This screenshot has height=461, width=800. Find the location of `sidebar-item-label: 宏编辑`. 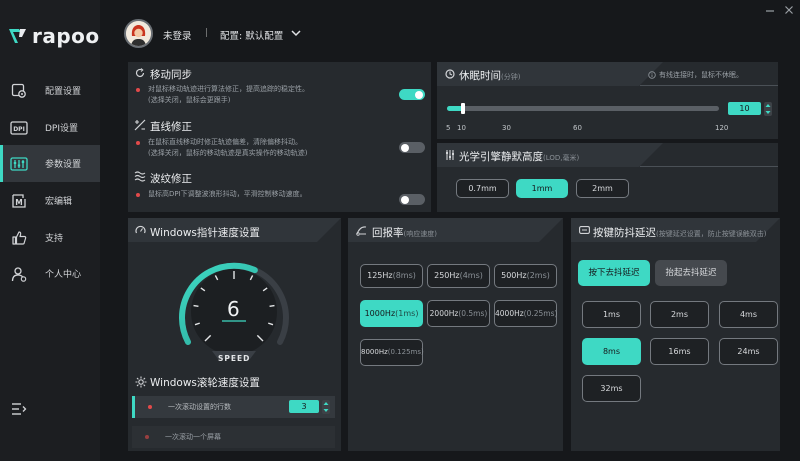

sidebar-item-label: 宏编辑 is located at coordinates (59, 202).